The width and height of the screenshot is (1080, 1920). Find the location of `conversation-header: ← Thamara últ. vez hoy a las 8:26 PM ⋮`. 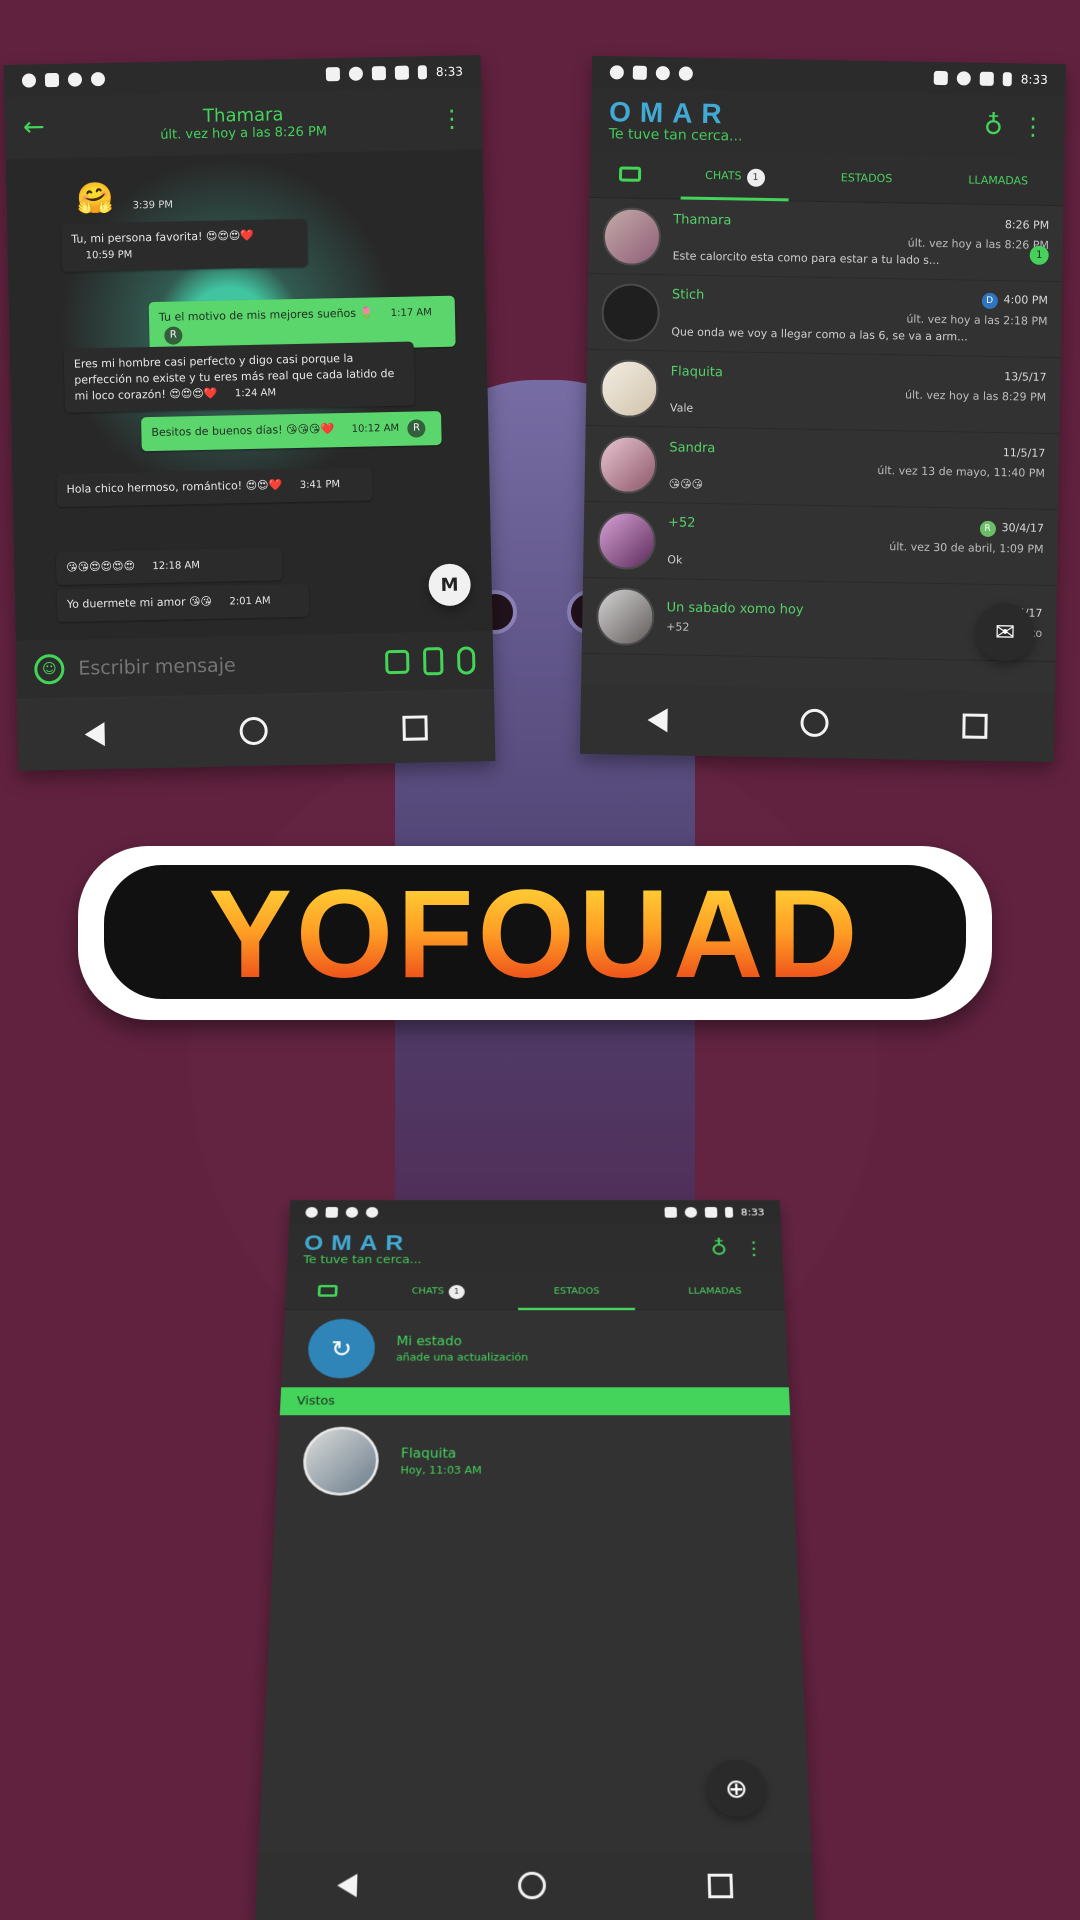

conversation-header: ← Thamara últ. vez hoy a las 8:26 PM ⋮ is located at coordinates (243, 123).